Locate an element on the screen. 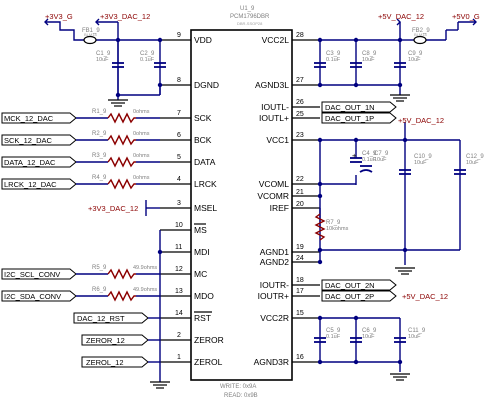 Image resolution: width=502 pixels, height=413 pixels. pin-num-28: 28 is located at coordinates (300, 35).